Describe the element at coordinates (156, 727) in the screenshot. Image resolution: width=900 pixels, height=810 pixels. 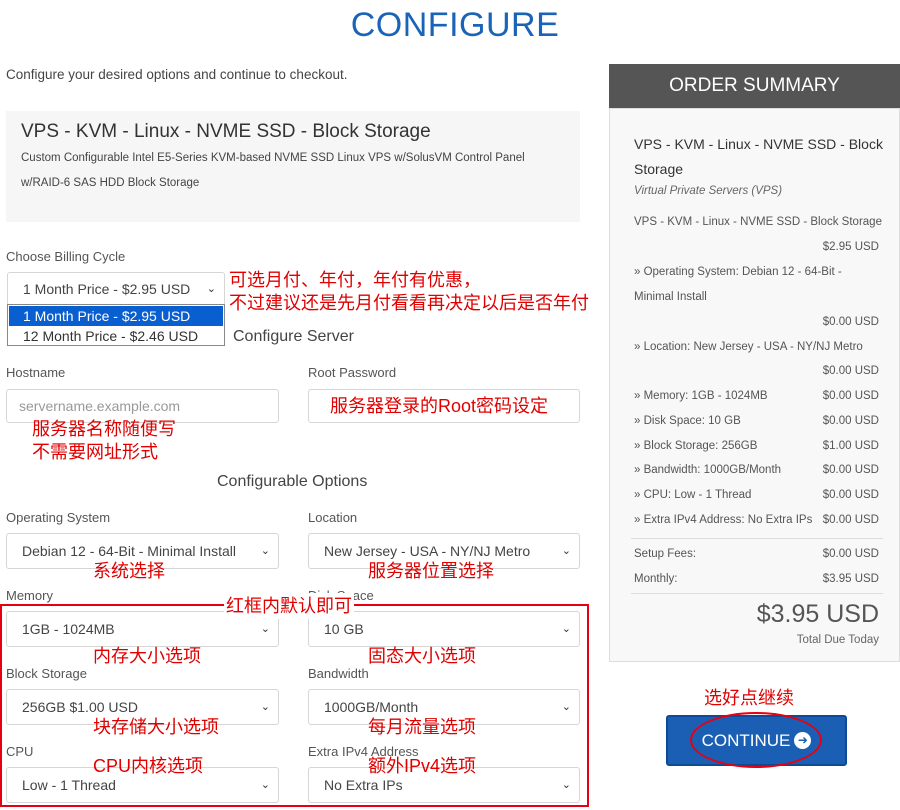
I see `annotation-block-storage: 块存储大小选项` at that location.